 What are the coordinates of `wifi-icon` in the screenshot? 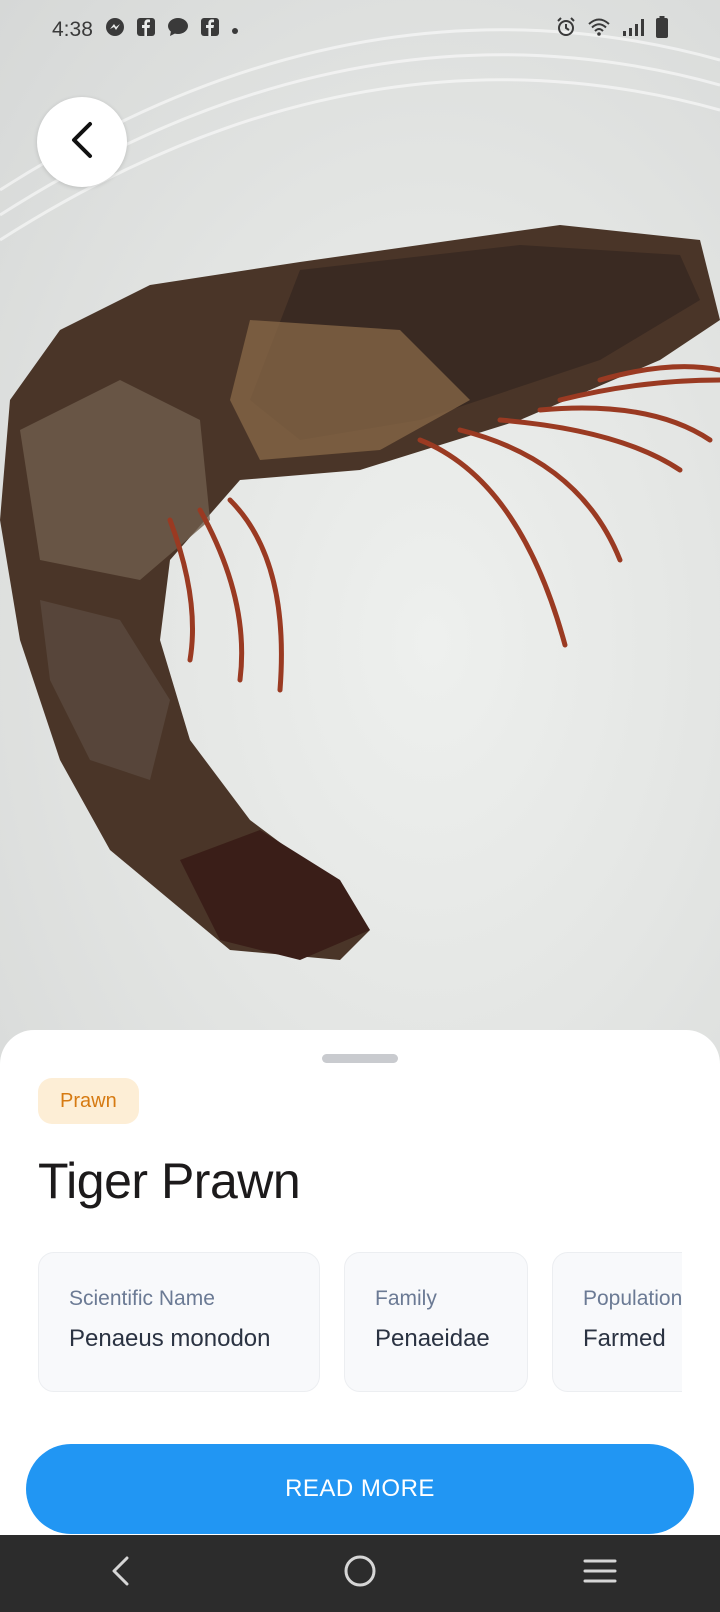 It's located at (599, 30).